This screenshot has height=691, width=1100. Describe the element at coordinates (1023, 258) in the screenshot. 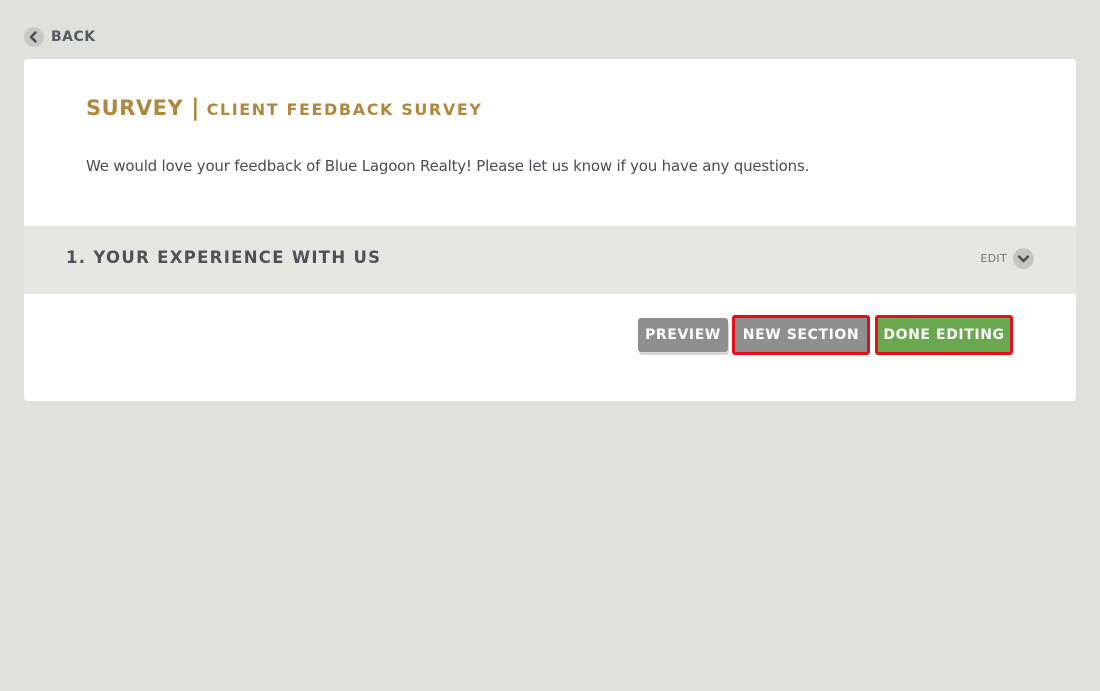

I see `chevron-down-icon` at that location.